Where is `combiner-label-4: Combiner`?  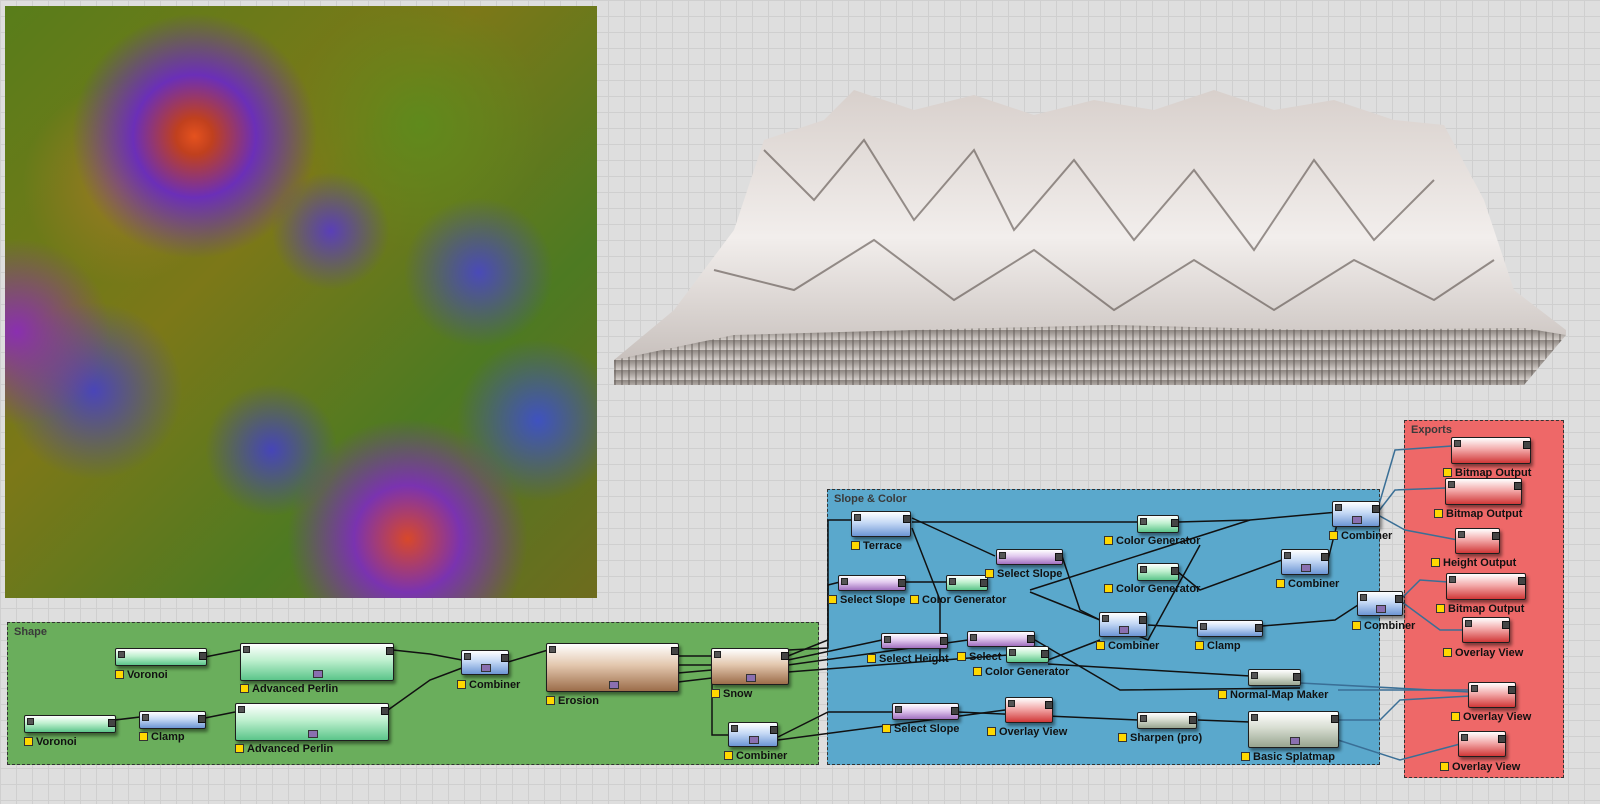 combiner-label-4: Combiner is located at coordinates (1307, 584).